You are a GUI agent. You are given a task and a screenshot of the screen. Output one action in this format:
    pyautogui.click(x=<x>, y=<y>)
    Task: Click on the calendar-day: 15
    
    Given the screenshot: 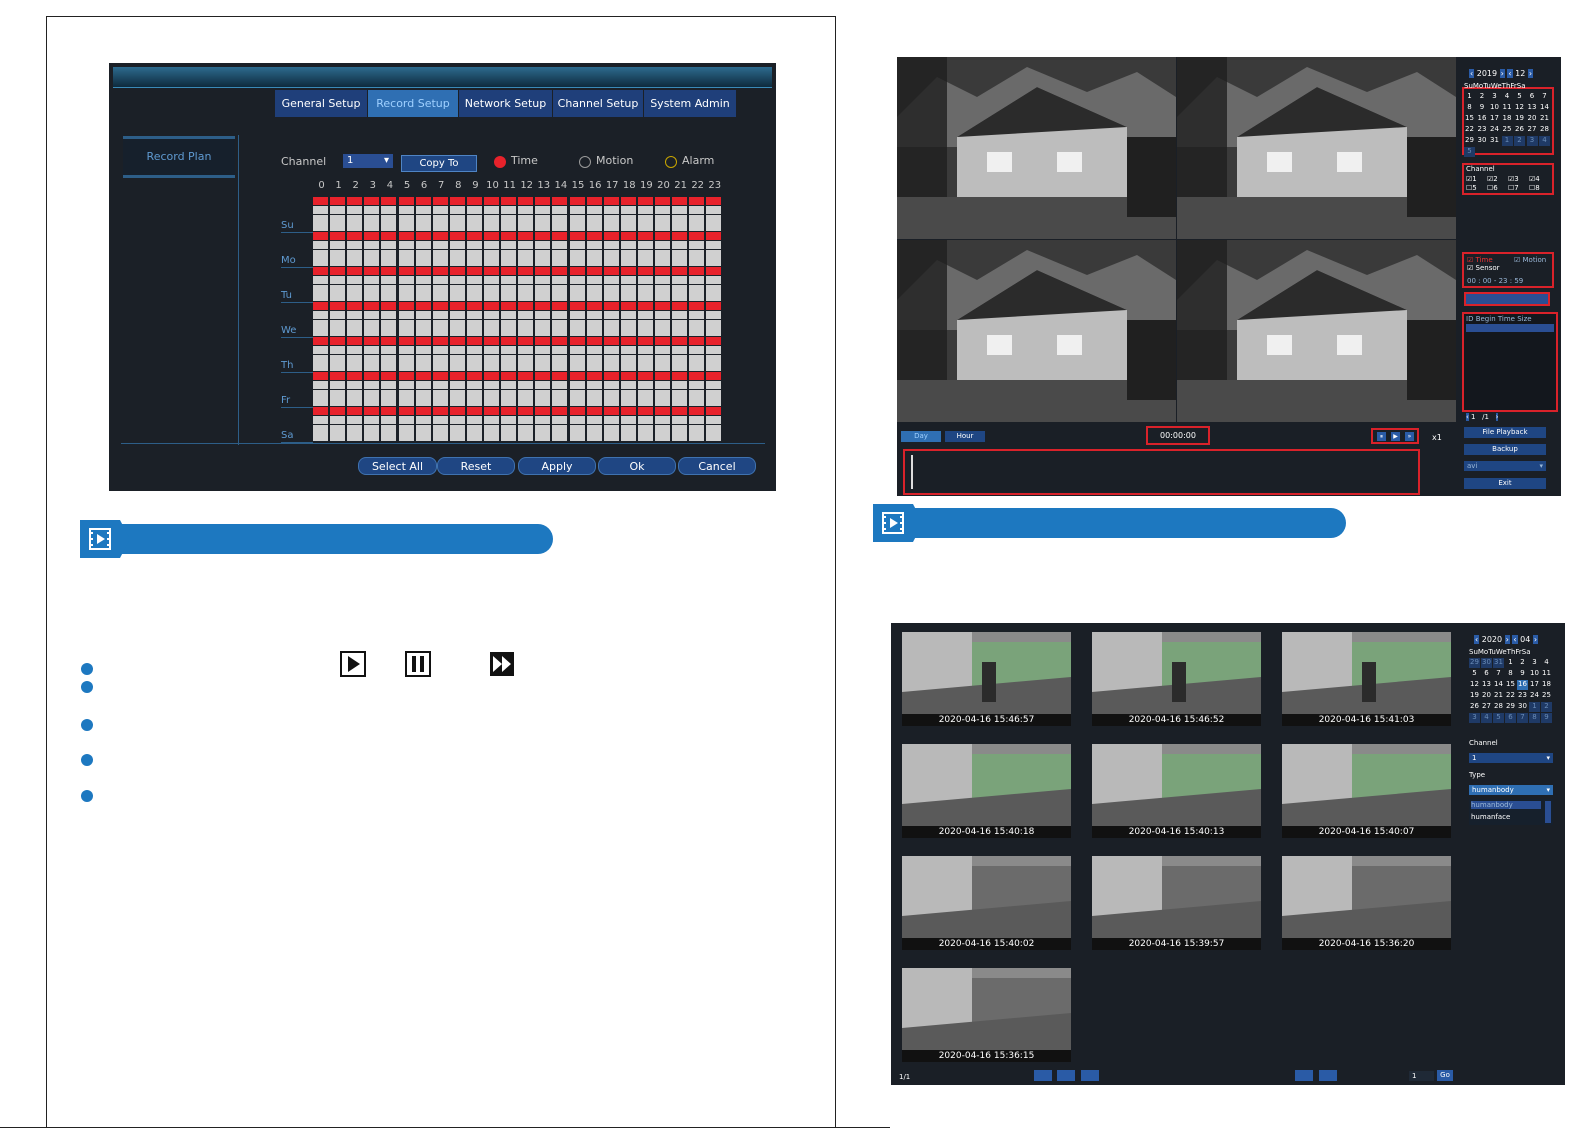 What is the action you would take?
    pyautogui.click(x=1510, y=685)
    